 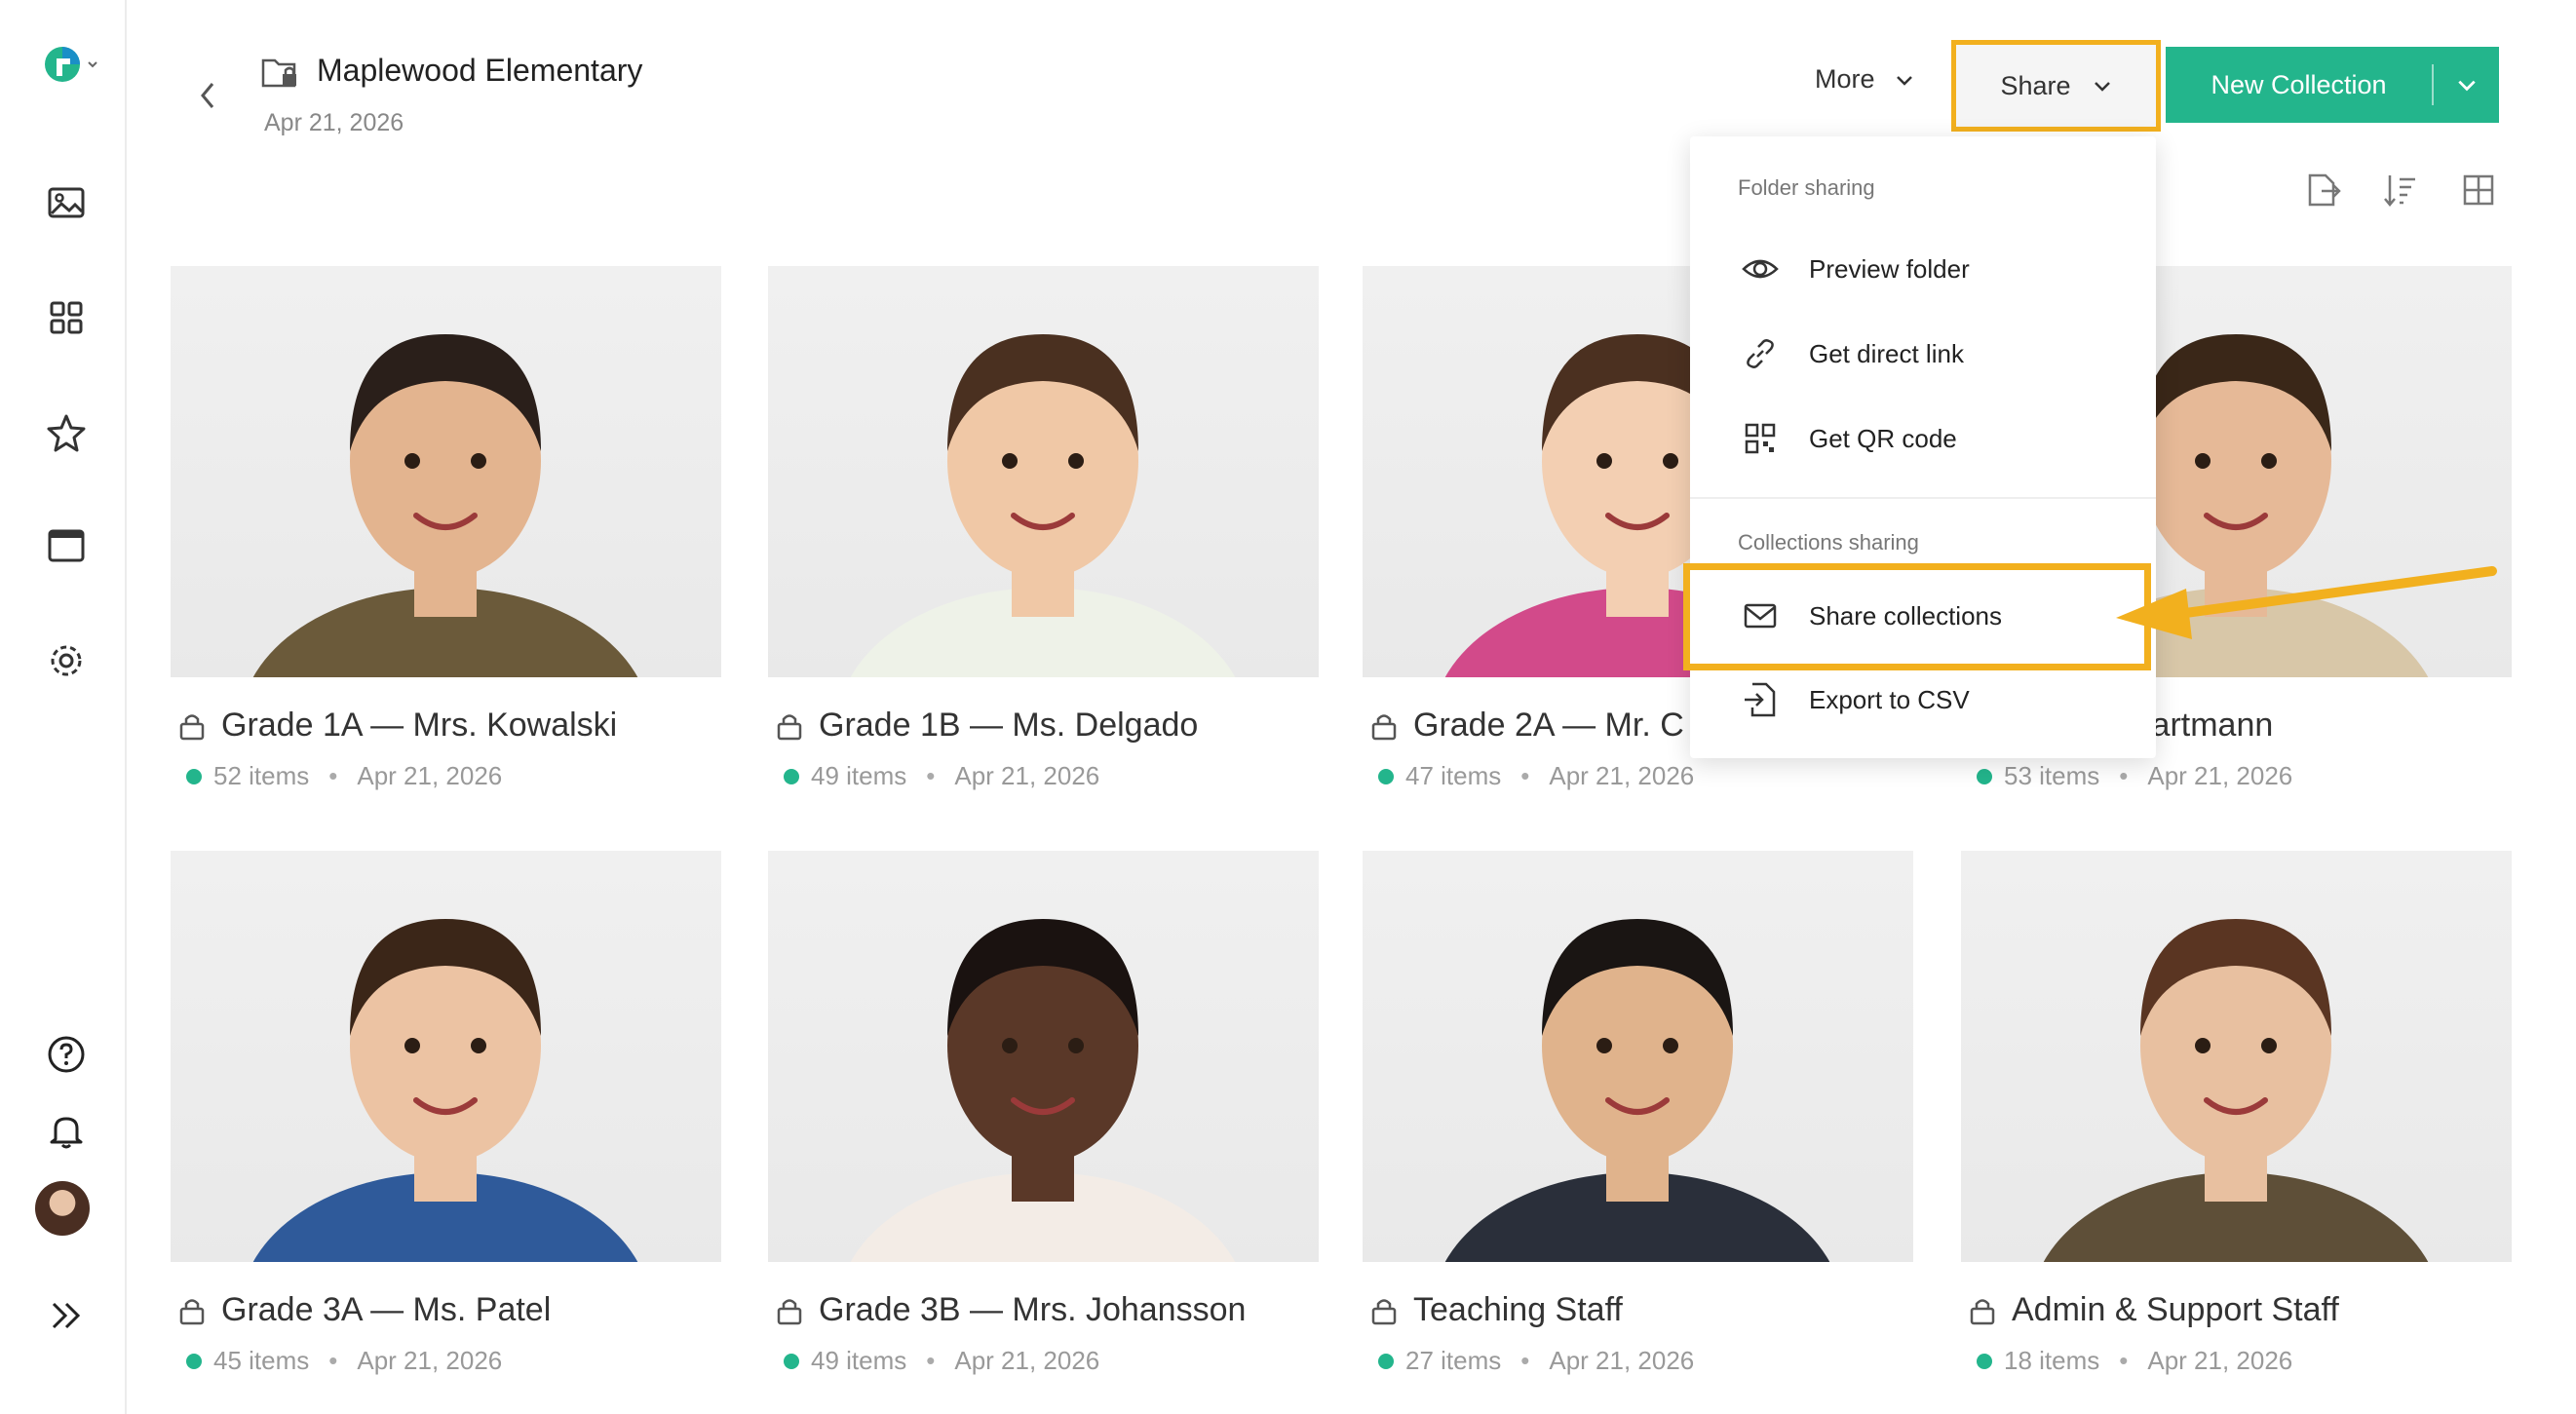 I want to click on help-icon, so click(x=66, y=1054).